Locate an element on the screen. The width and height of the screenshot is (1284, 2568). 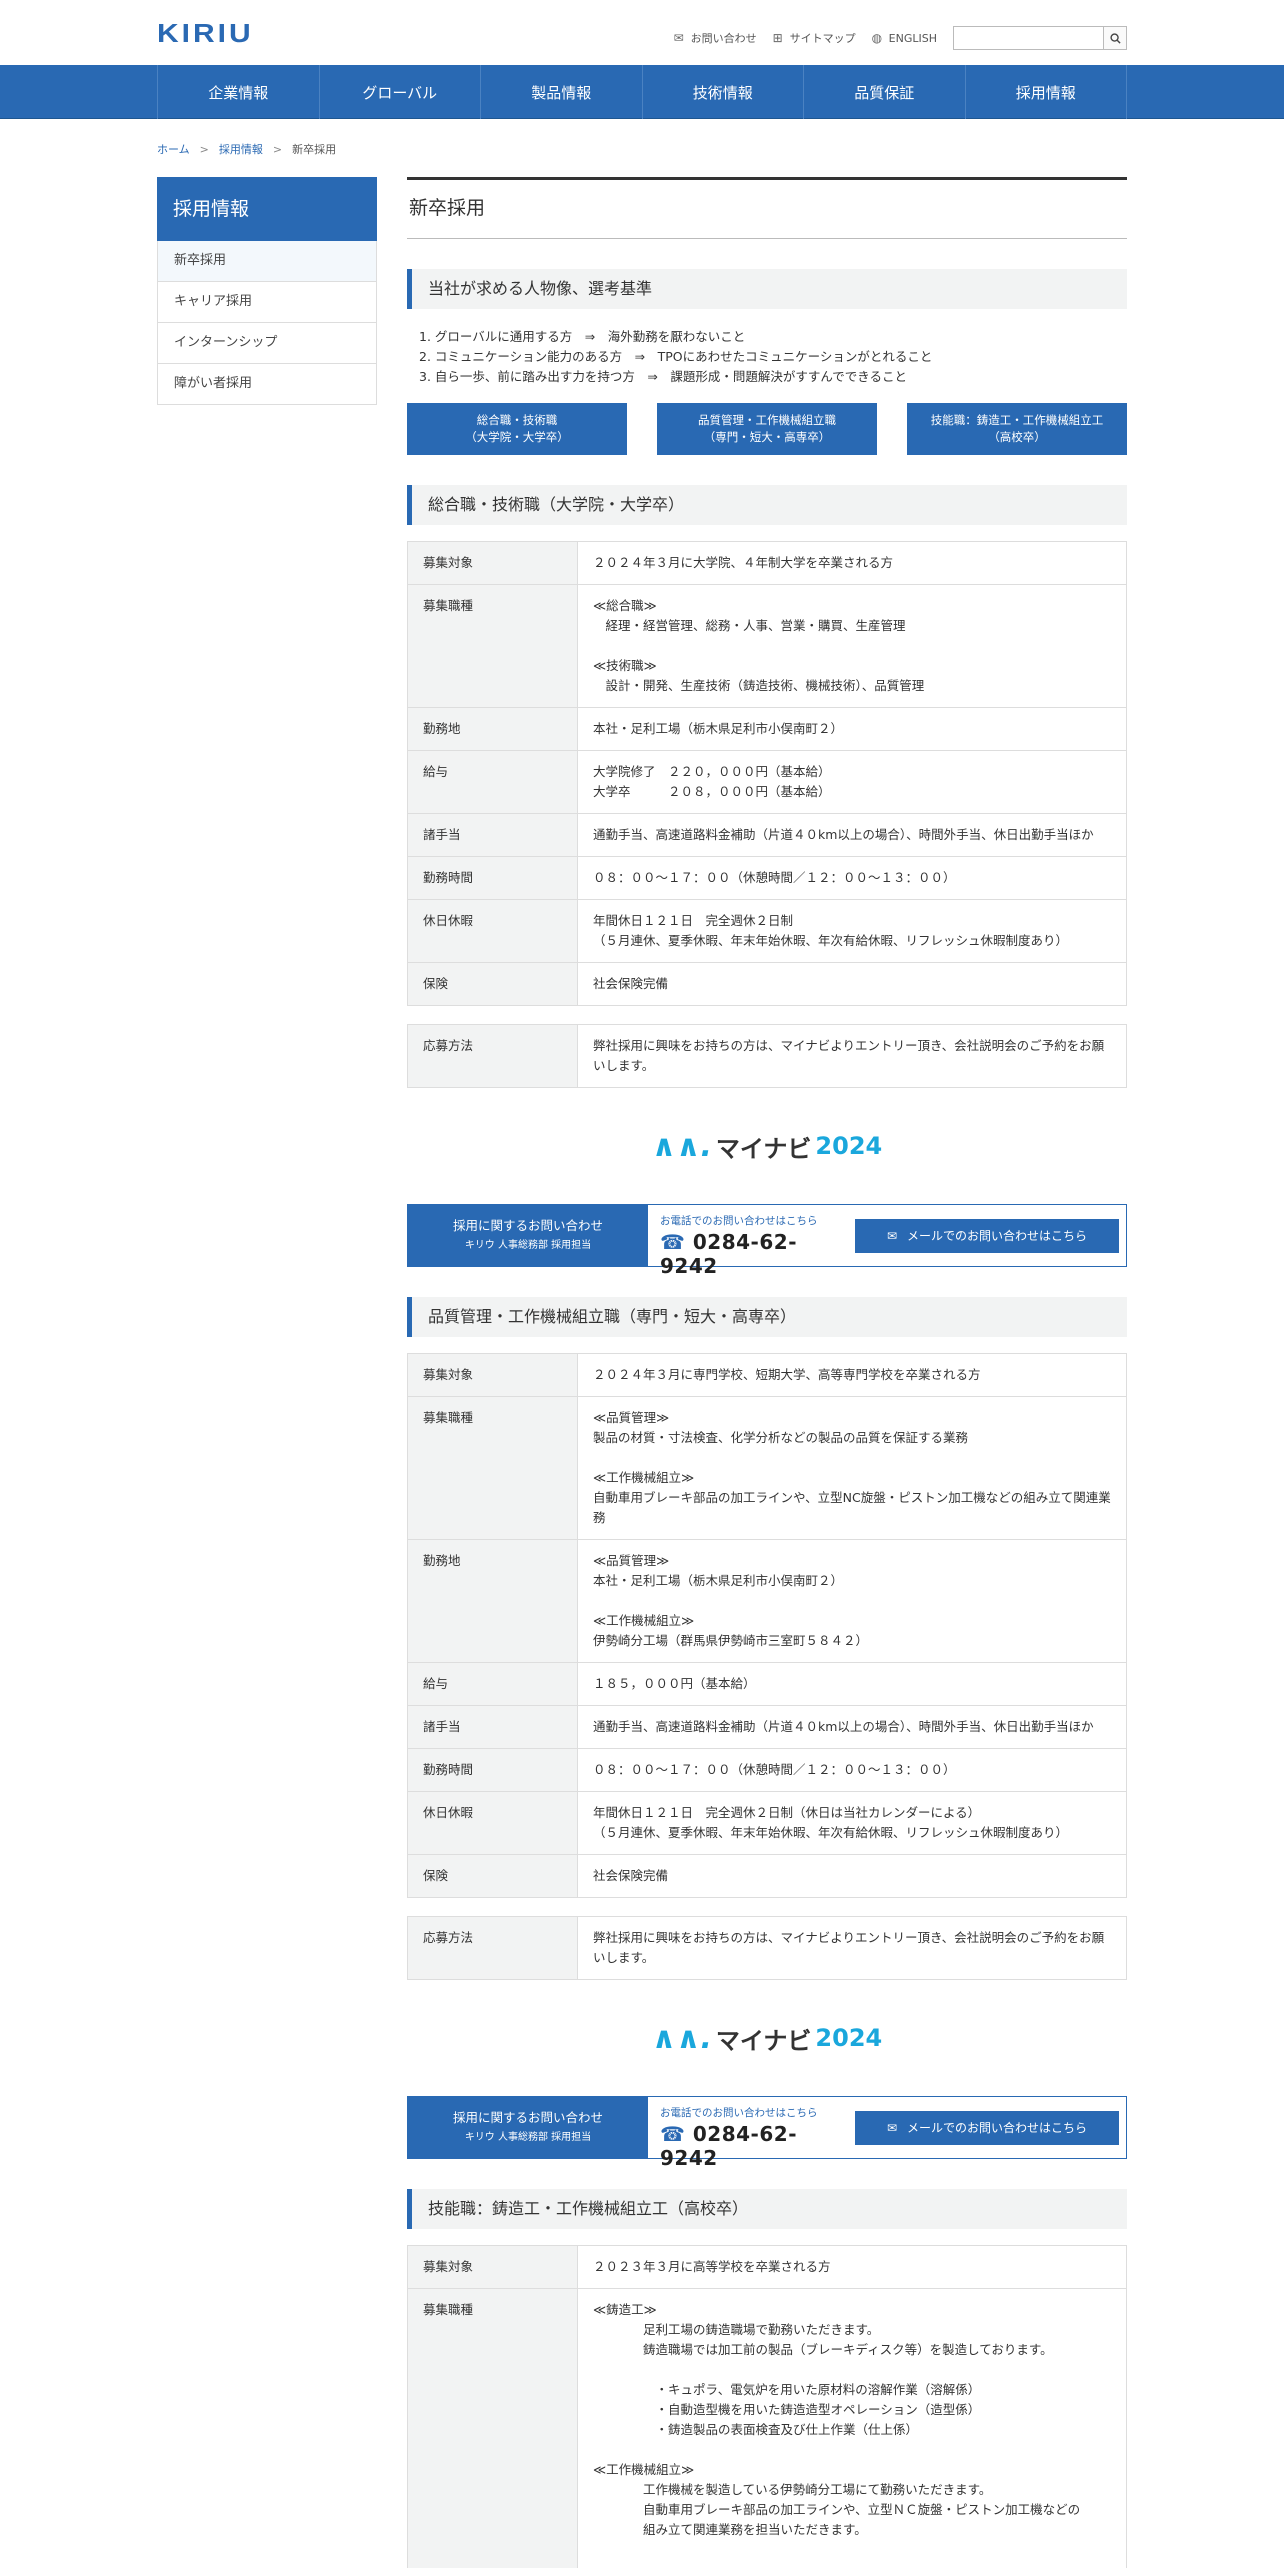
general-technical-button: 総合職・技術職 （大学院・大学卒） is located at coordinates (517, 429).